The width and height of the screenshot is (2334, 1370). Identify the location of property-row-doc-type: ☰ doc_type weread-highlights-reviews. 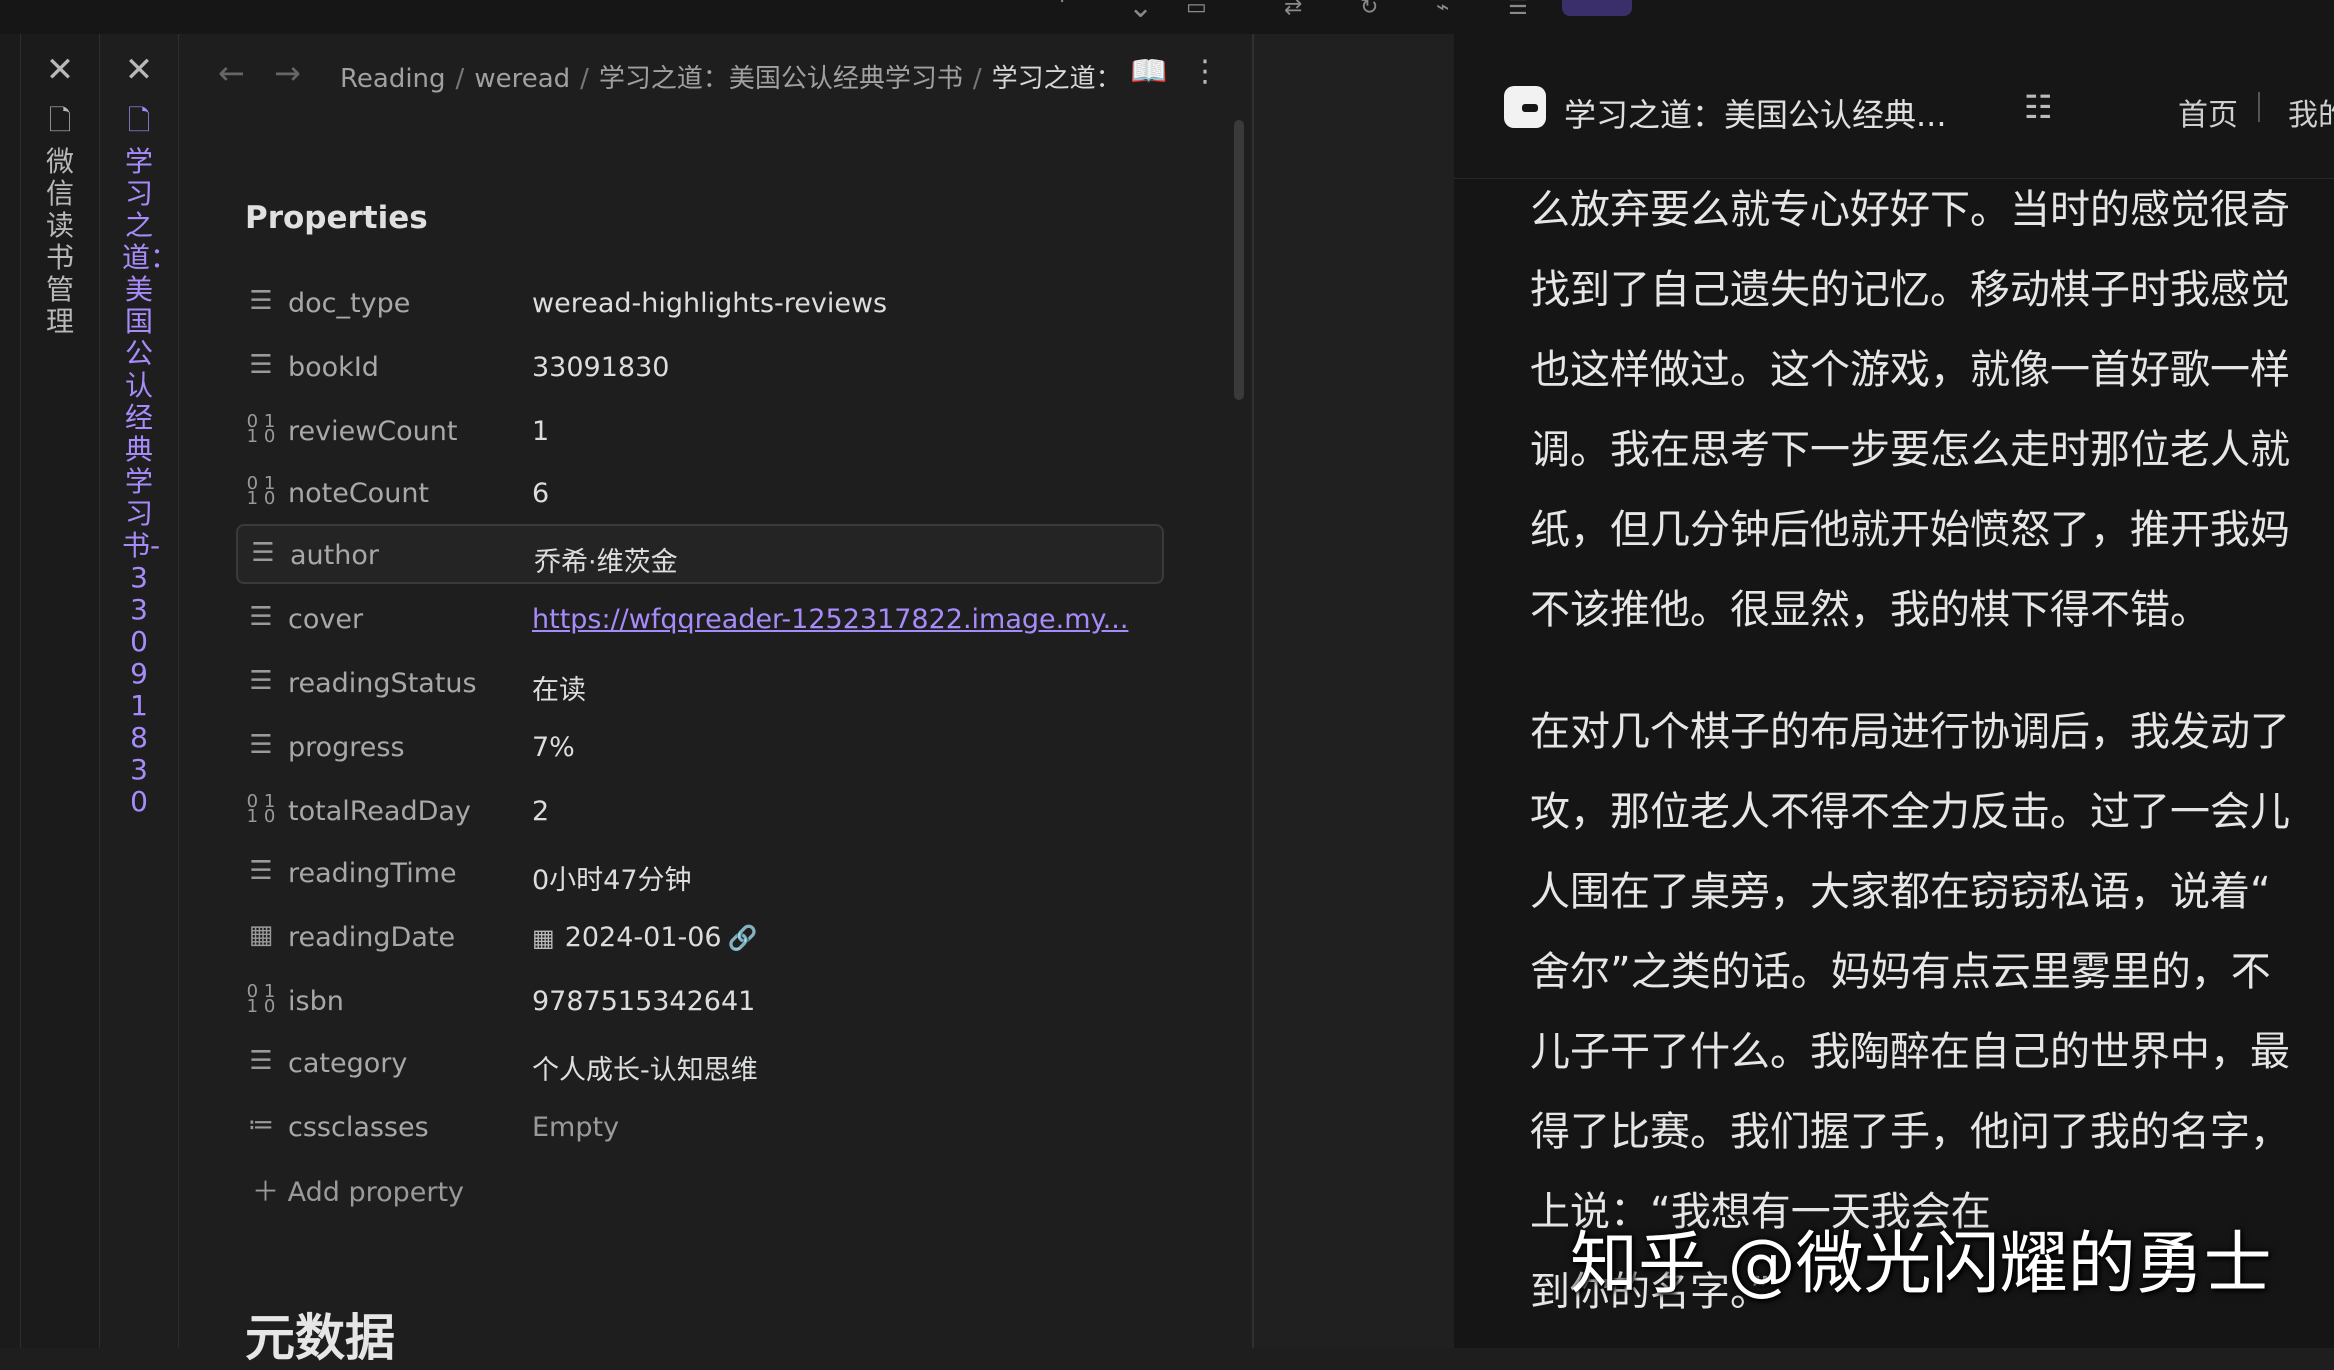
(698, 302).